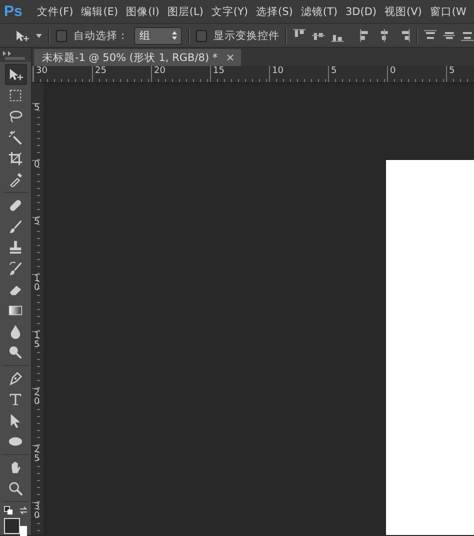  What do you see at coordinates (174, 35) in the screenshot?
I see `spinner-arrows-icon` at bounding box center [174, 35].